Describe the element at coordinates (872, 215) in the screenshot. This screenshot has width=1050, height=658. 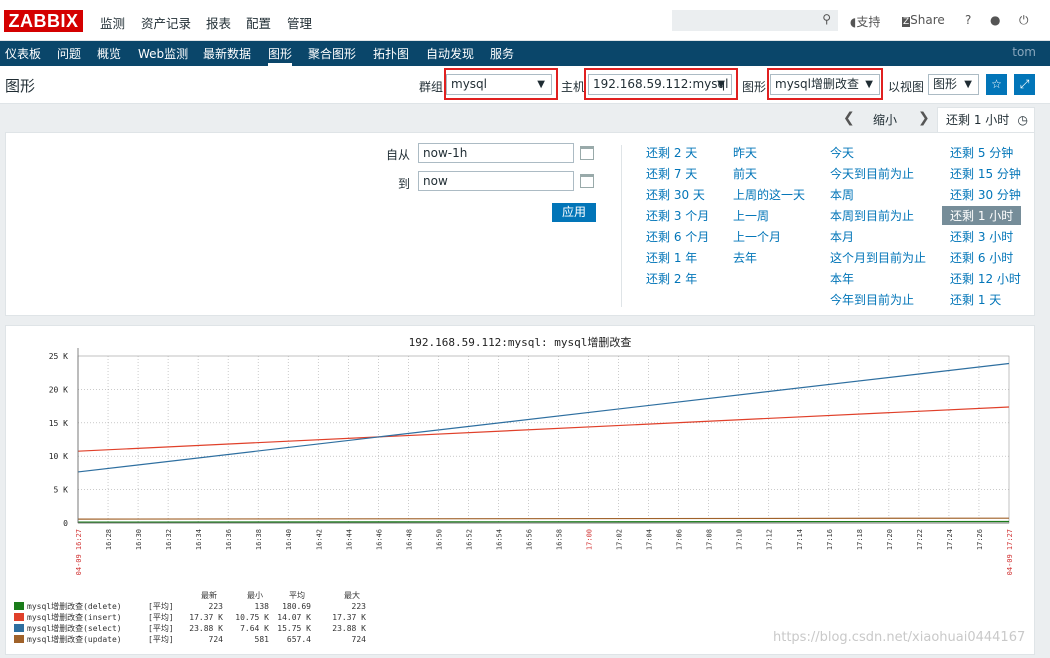
I see `quick-range-link: 本周到目前为止` at that location.